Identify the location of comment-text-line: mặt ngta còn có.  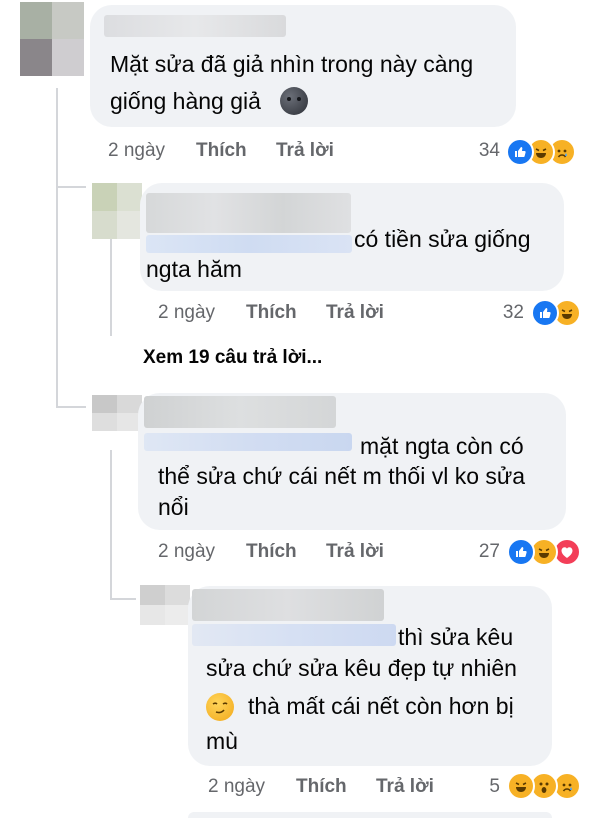
(442, 446).